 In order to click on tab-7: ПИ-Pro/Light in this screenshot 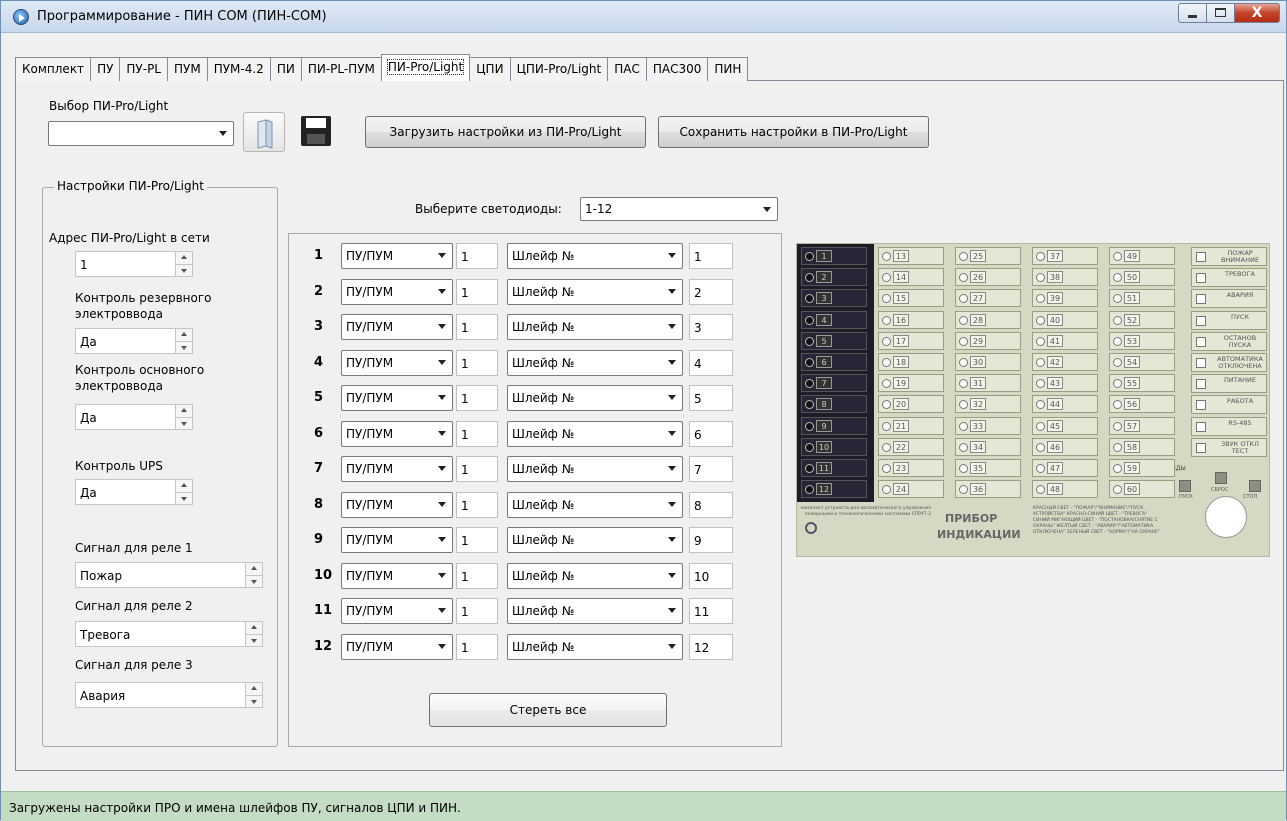, I will do `click(425, 67)`.